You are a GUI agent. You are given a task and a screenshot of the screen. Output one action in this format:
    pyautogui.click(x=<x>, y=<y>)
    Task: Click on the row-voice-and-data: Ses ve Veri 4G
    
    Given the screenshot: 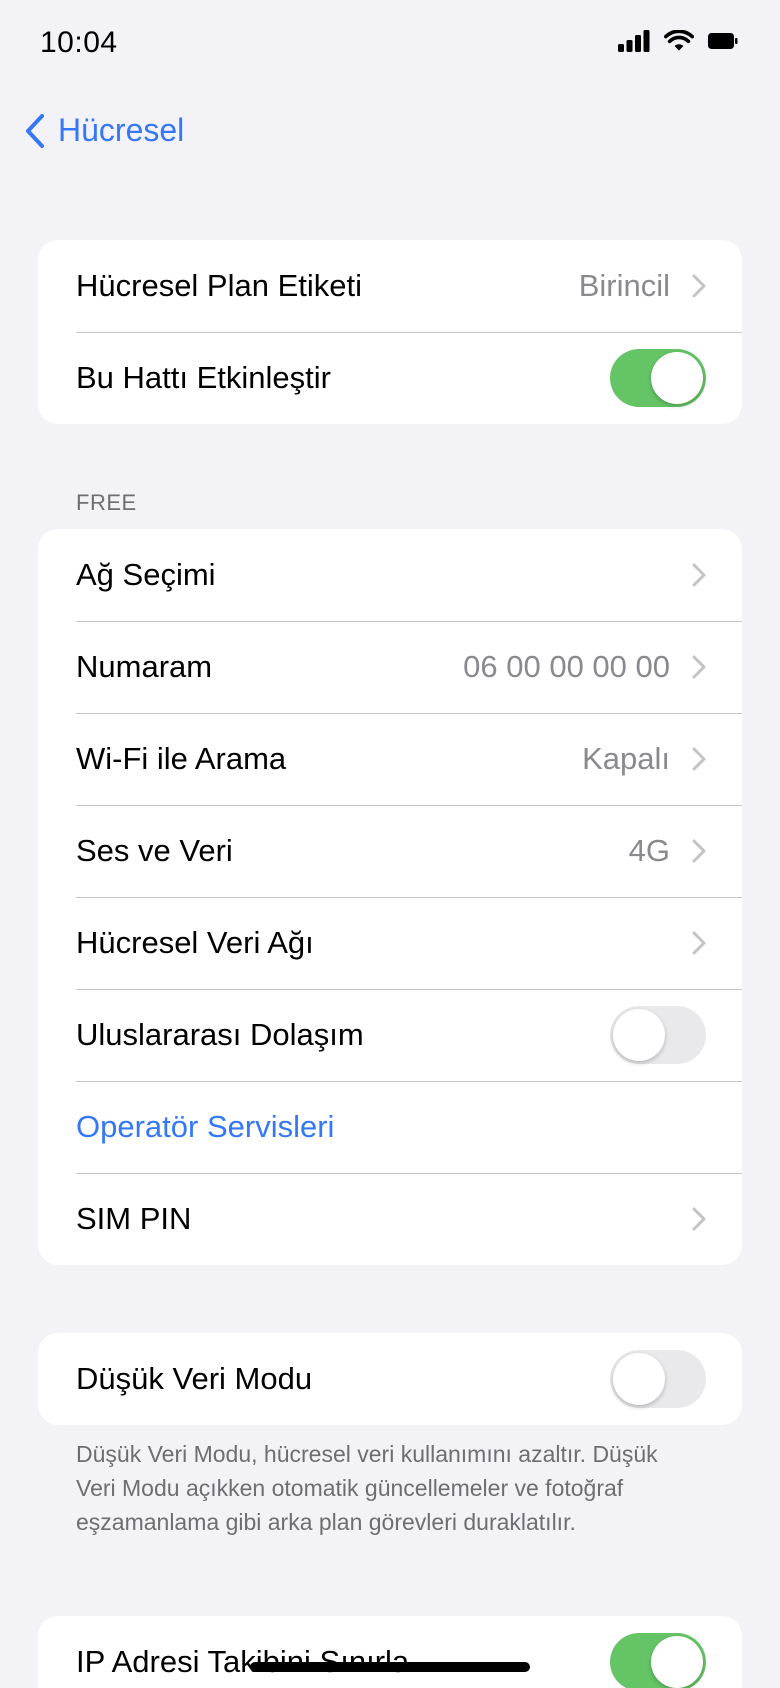 What is the action you would take?
    pyautogui.click(x=390, y=851)
    